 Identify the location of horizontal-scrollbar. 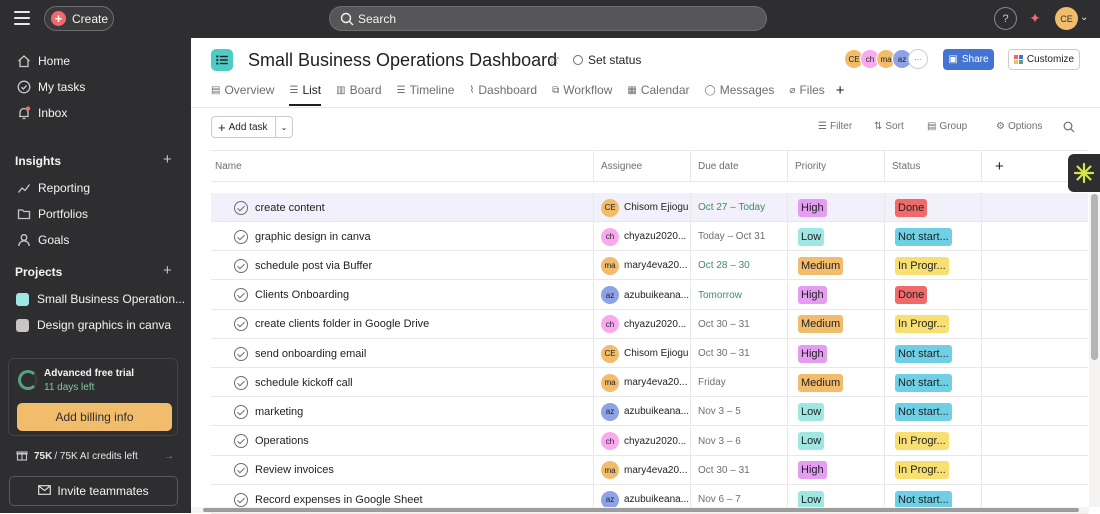
(640, 510).